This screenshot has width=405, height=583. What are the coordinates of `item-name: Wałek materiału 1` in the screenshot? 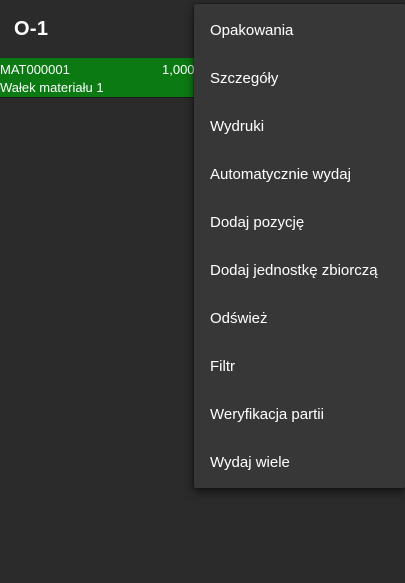 It's located at (52, 87).